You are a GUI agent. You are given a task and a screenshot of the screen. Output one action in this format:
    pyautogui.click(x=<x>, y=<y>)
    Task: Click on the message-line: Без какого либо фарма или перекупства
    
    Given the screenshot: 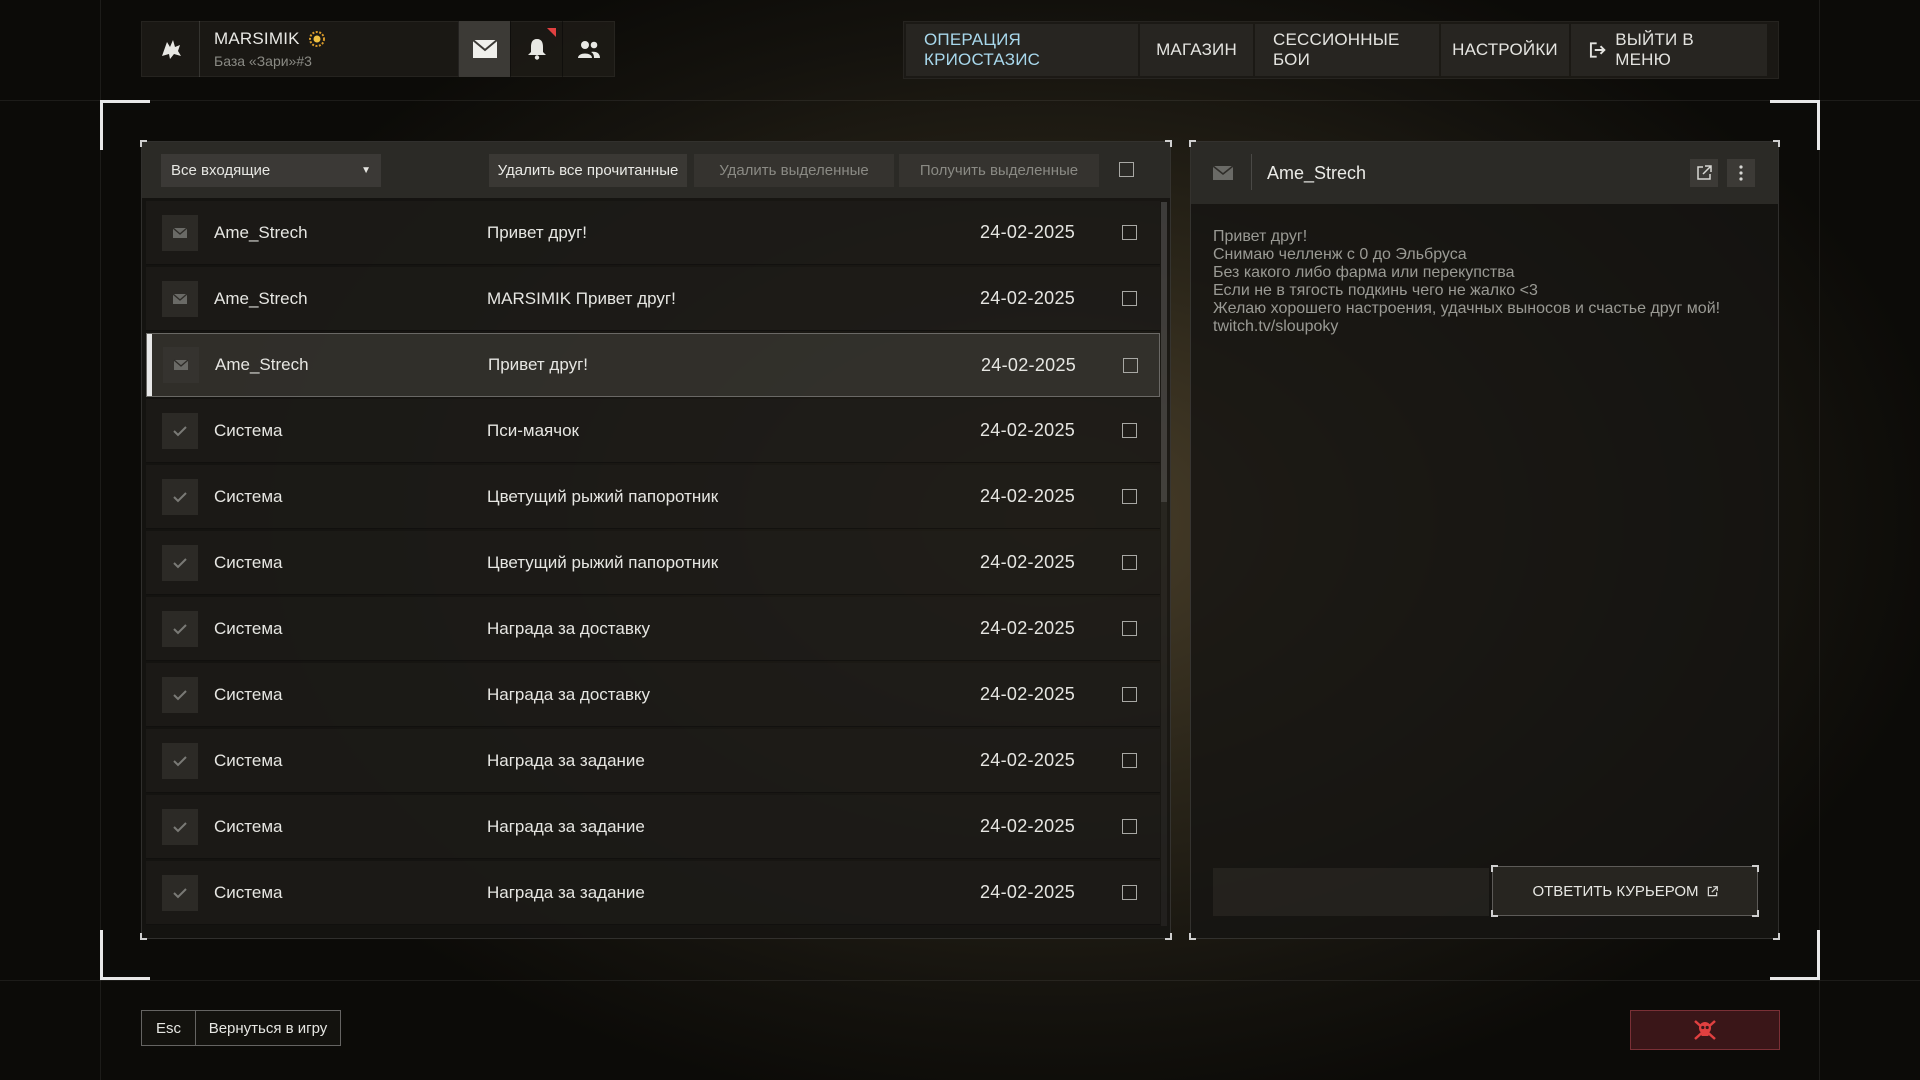 What is the action you would take?
    pyautogui.click(x=1364, y=272)
    